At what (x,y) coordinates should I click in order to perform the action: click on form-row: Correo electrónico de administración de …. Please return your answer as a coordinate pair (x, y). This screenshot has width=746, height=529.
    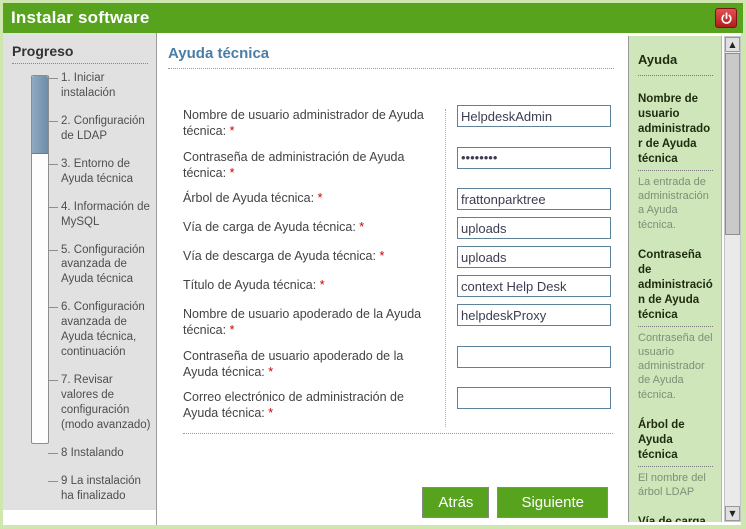
    Looking at the image, I should click on (398, 404).